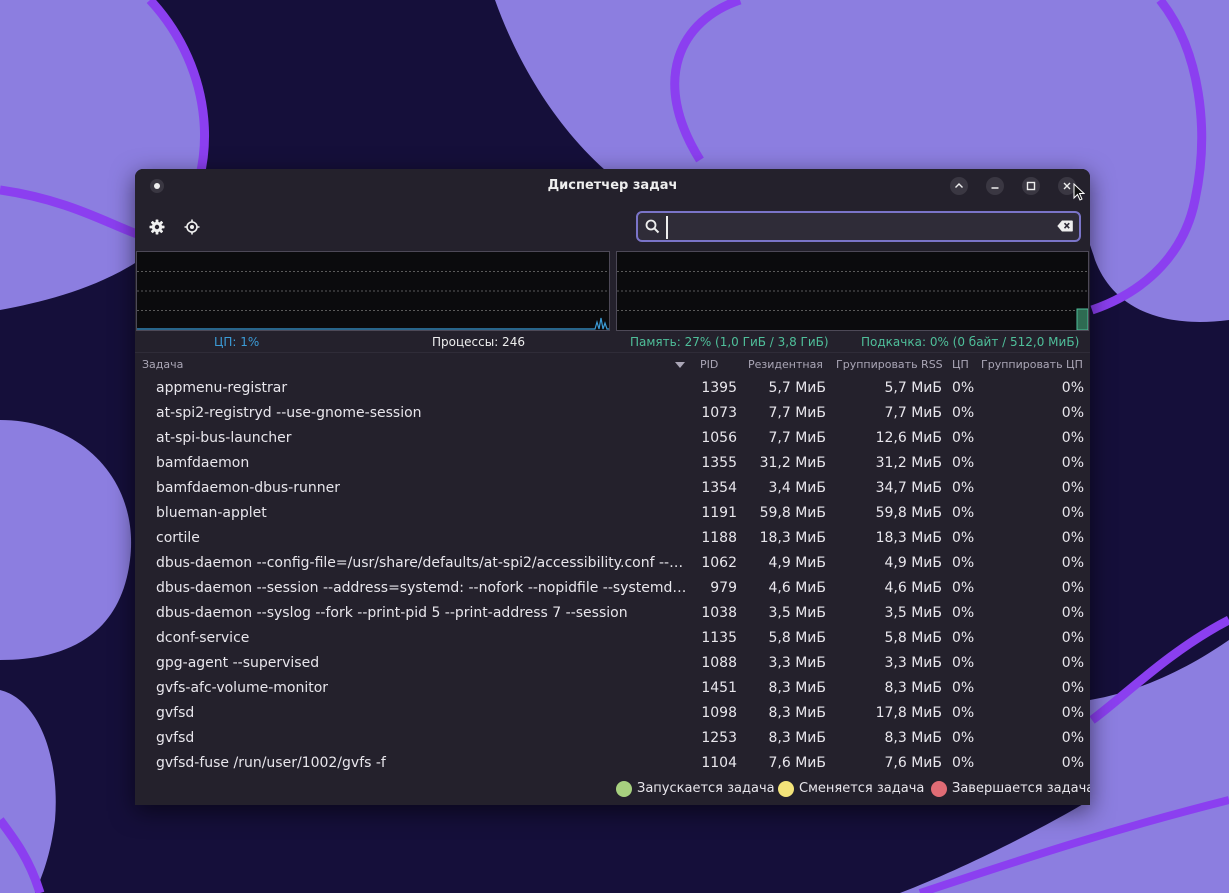 The image size is (1229, 893). I want to click on task-name: gvfs-afc-volume-monitor, so click(242, 688).